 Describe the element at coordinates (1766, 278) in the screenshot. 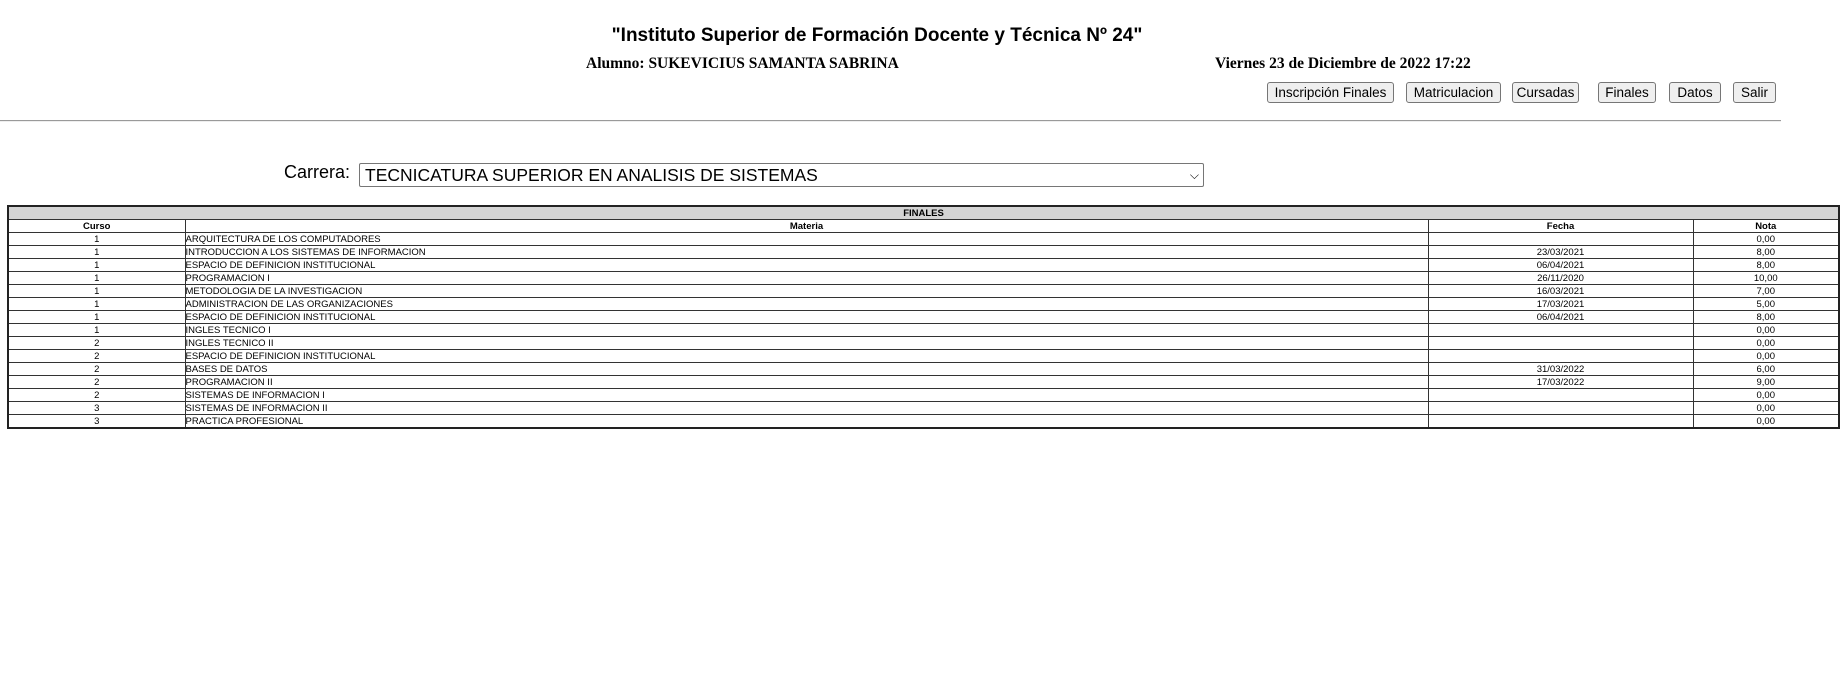

I see `cell-nota: 10,00` at that location.